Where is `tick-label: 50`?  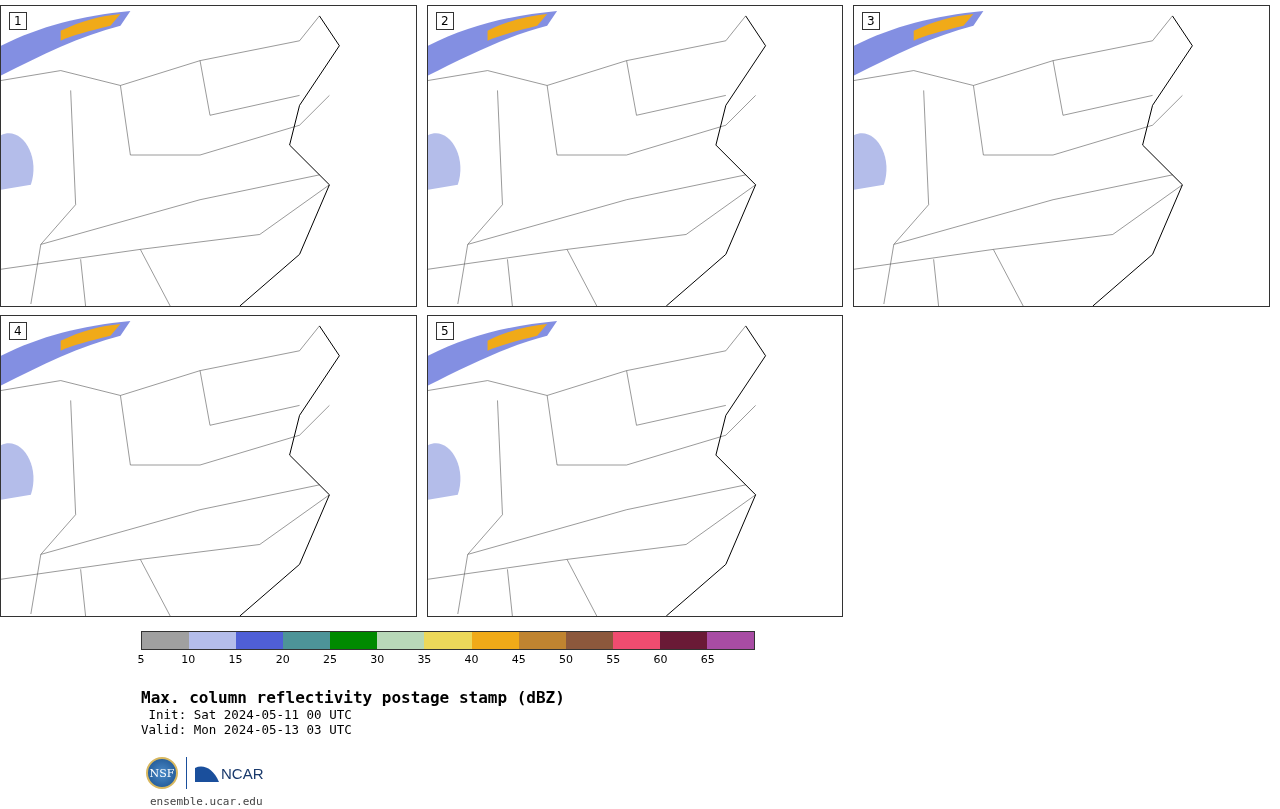 tick-label: 50 is located at coordinates (566, 659).